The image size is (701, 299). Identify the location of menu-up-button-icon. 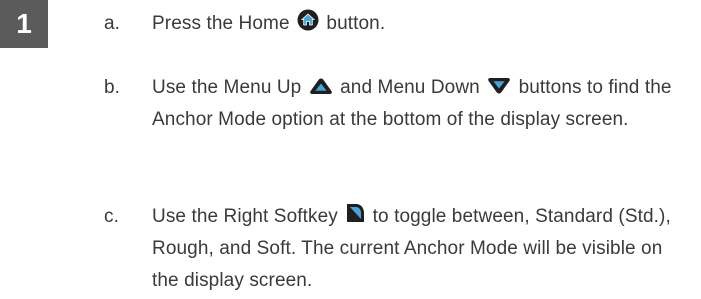
(321, 86).